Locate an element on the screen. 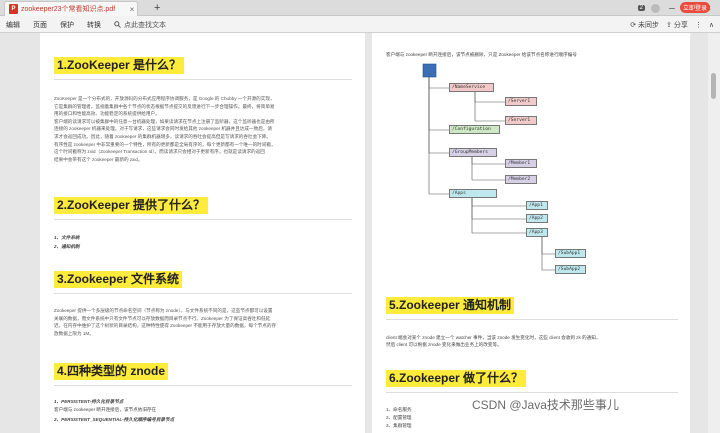  sync-label: 未同步 is located at coordinates (649, 25).